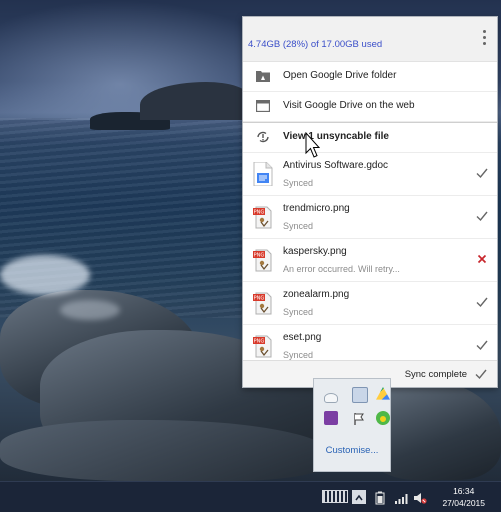 The image size is (501, 512). What do you see at coordinates (45, 275) in the screenshot?
I see `wave-splash` at bounding box center [45, 275].